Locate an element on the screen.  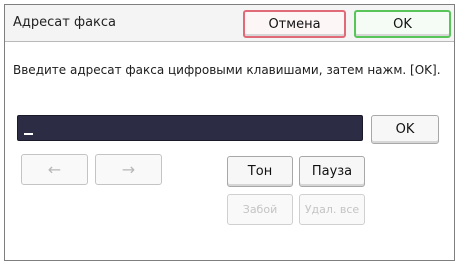
cancel-button: Отмена is located at coordinates (294, 24).